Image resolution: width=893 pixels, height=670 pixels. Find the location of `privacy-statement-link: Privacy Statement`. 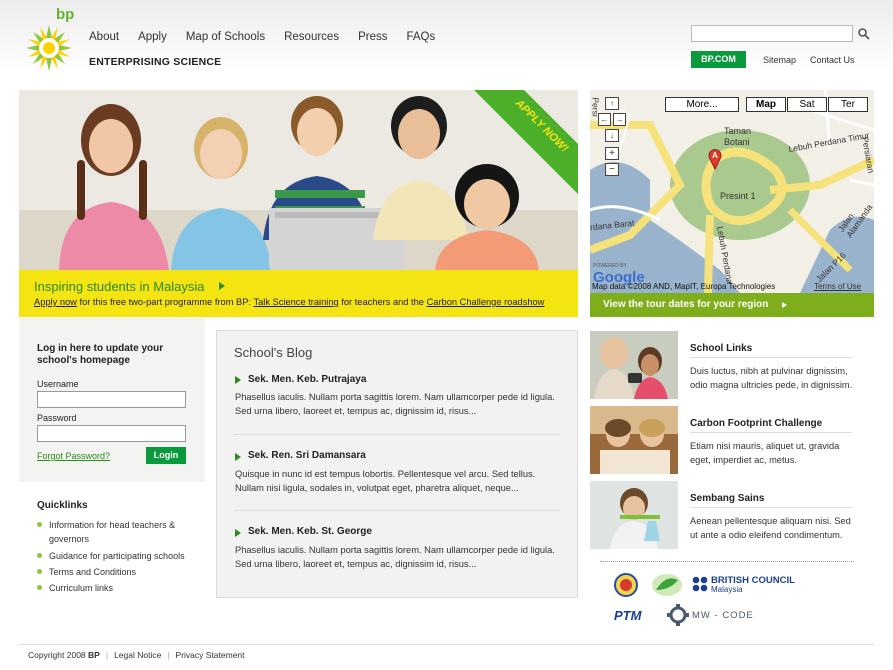

privacy-statement-link: Privacy Statement is located at coordinates (210, 655).